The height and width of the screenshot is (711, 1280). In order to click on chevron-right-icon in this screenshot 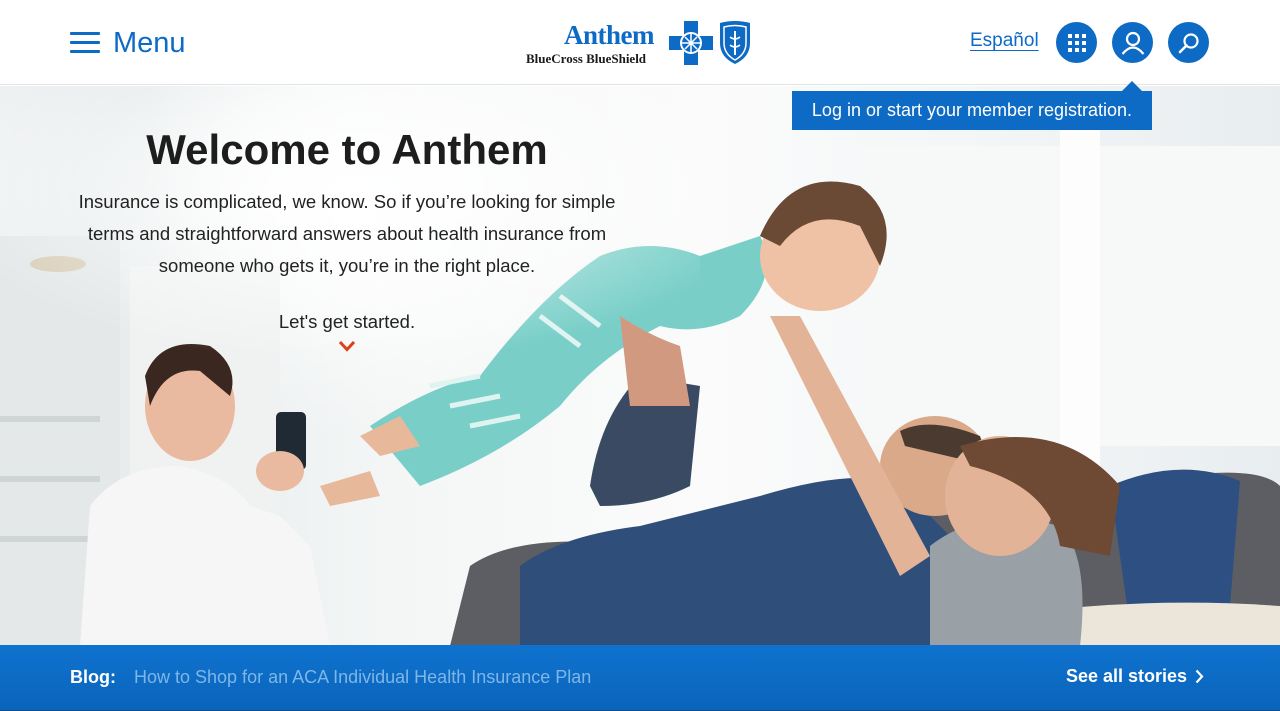, I will do `click(1199, 676)`.